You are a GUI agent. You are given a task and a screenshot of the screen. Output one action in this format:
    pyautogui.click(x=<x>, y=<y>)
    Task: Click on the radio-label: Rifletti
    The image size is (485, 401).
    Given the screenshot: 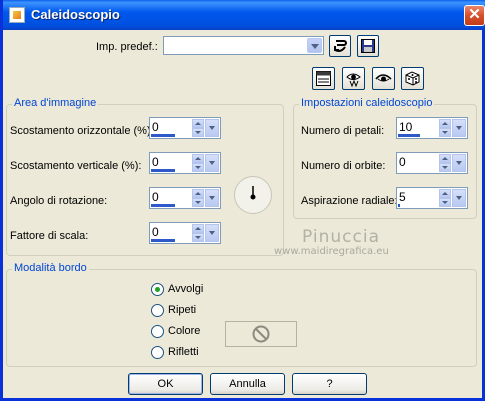 What is the action you would take?
    pyautogui.click(x=183, y=352)
    